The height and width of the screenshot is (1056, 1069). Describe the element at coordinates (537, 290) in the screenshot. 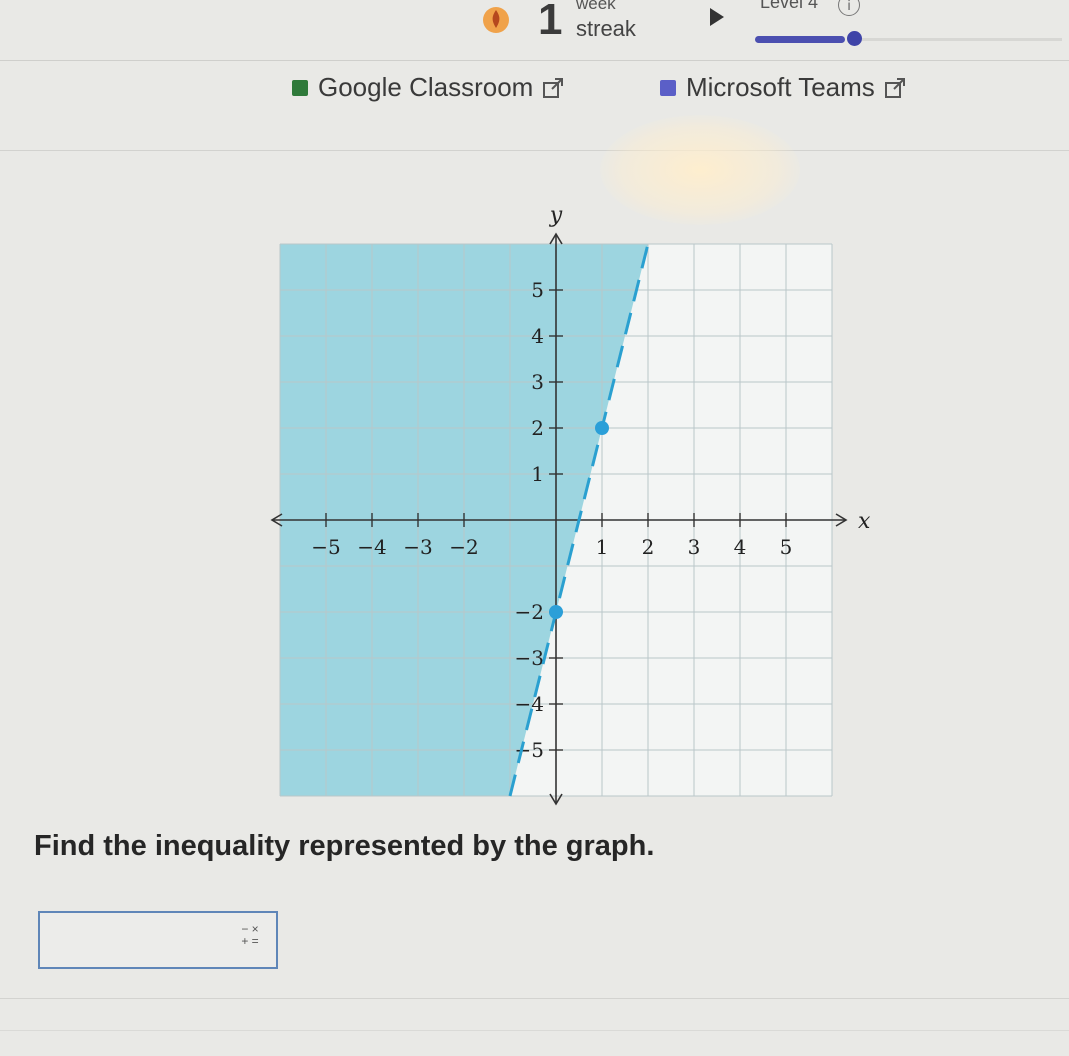

I see `y-tick-label: 5` at that location.